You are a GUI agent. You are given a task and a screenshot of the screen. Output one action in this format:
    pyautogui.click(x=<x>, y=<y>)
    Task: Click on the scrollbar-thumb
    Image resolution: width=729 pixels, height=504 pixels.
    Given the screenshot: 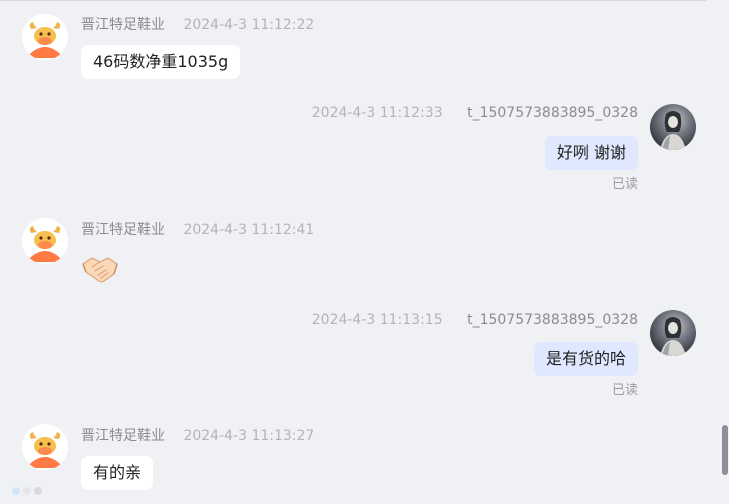 What is the action you would take?
    pyautogui.click(x=725, y=450)
    